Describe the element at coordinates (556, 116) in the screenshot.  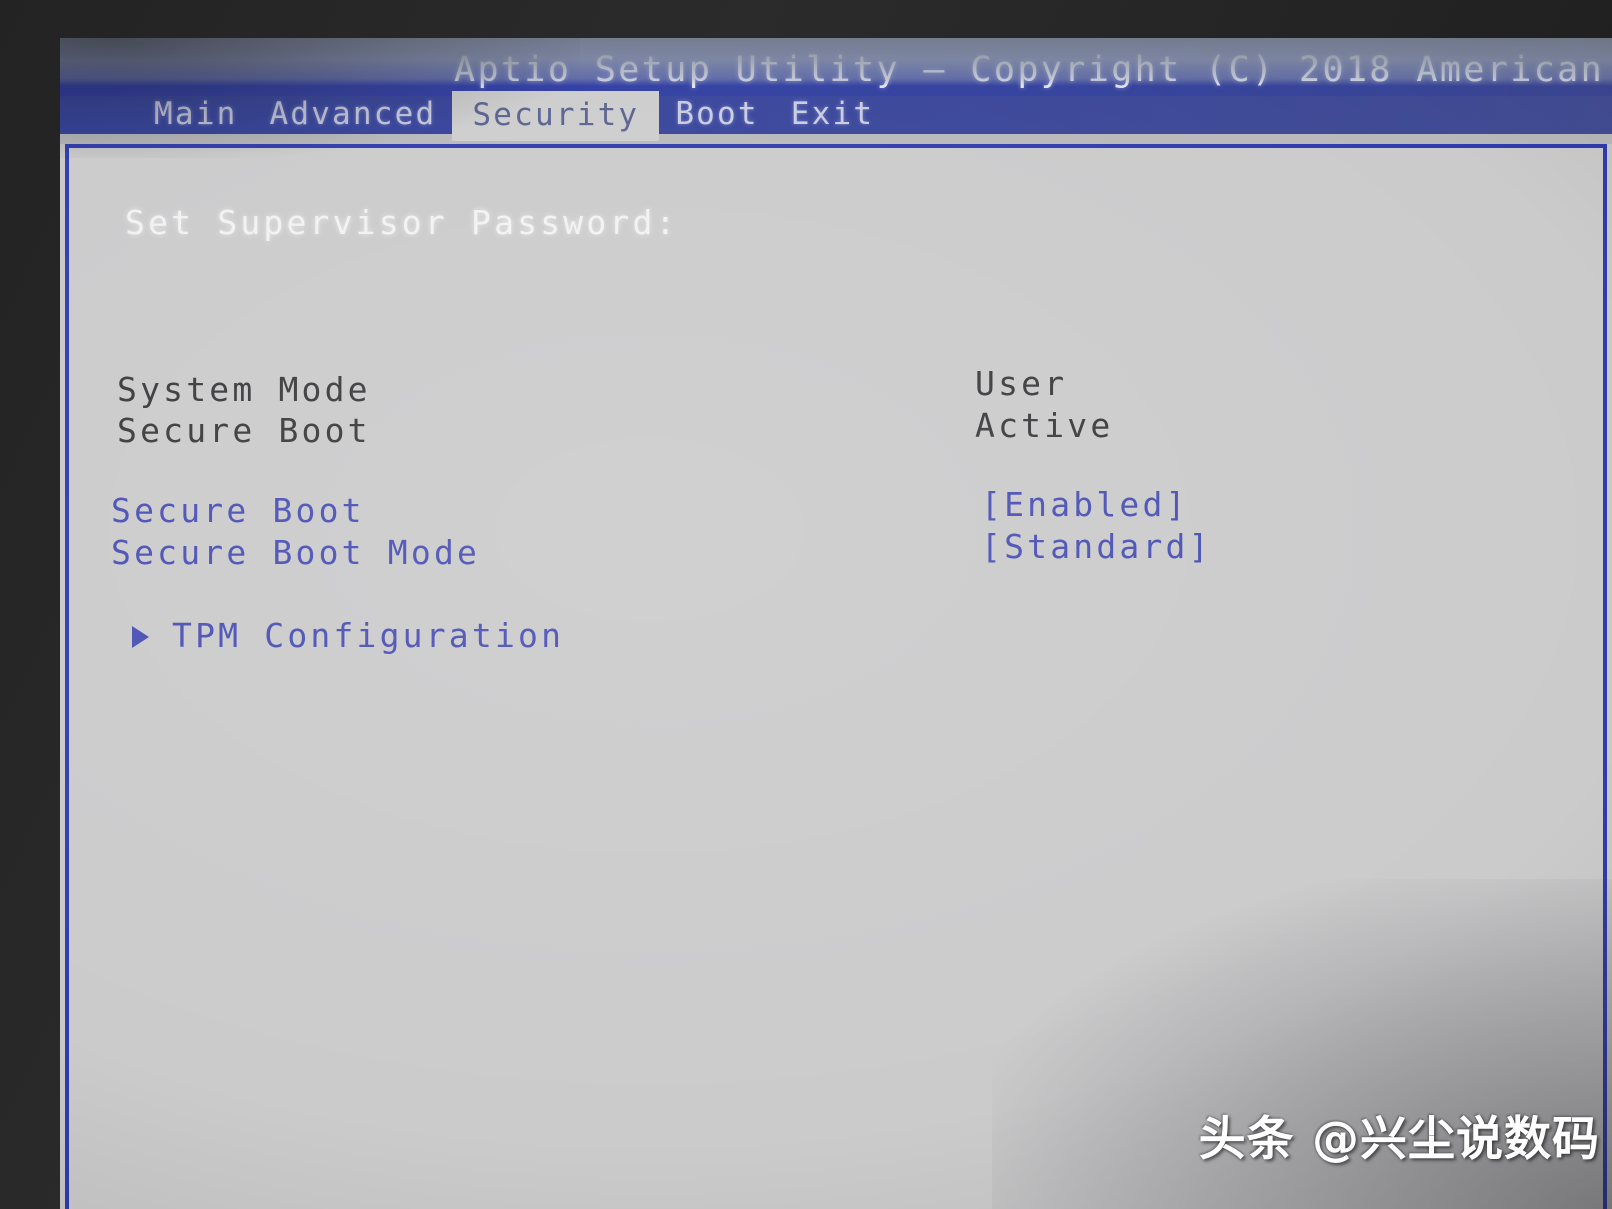
I see `tab-security: Security` at that location.